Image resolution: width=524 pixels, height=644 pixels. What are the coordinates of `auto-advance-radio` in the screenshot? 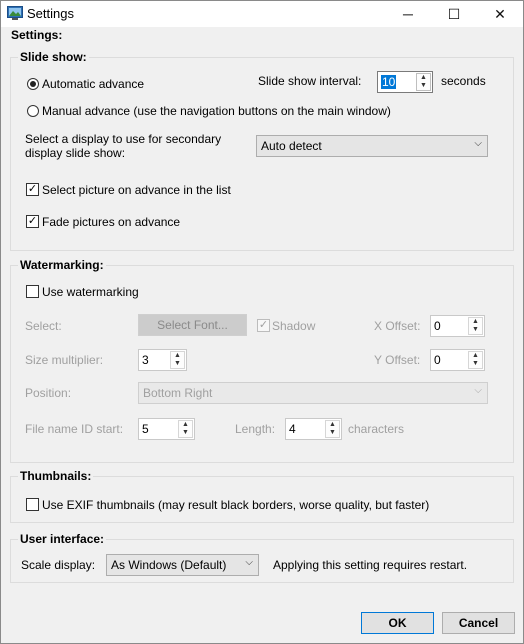 It's located at (33, 84).